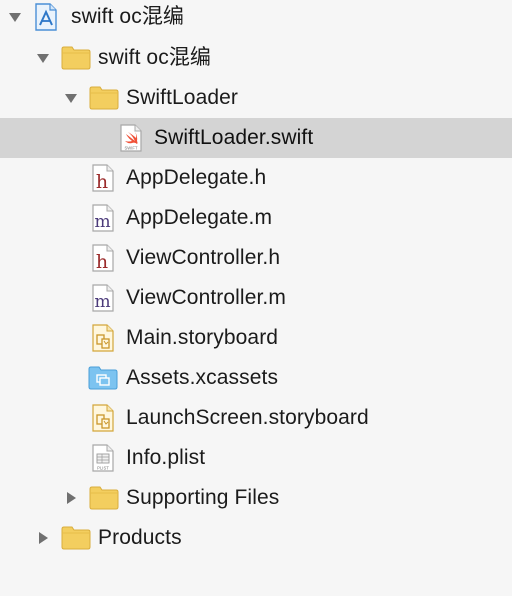  What do you see at coordinates (130, 148) in the screenshot?
I see `swift-icon-caption: SWIFT` at bounding box center [130, 148].